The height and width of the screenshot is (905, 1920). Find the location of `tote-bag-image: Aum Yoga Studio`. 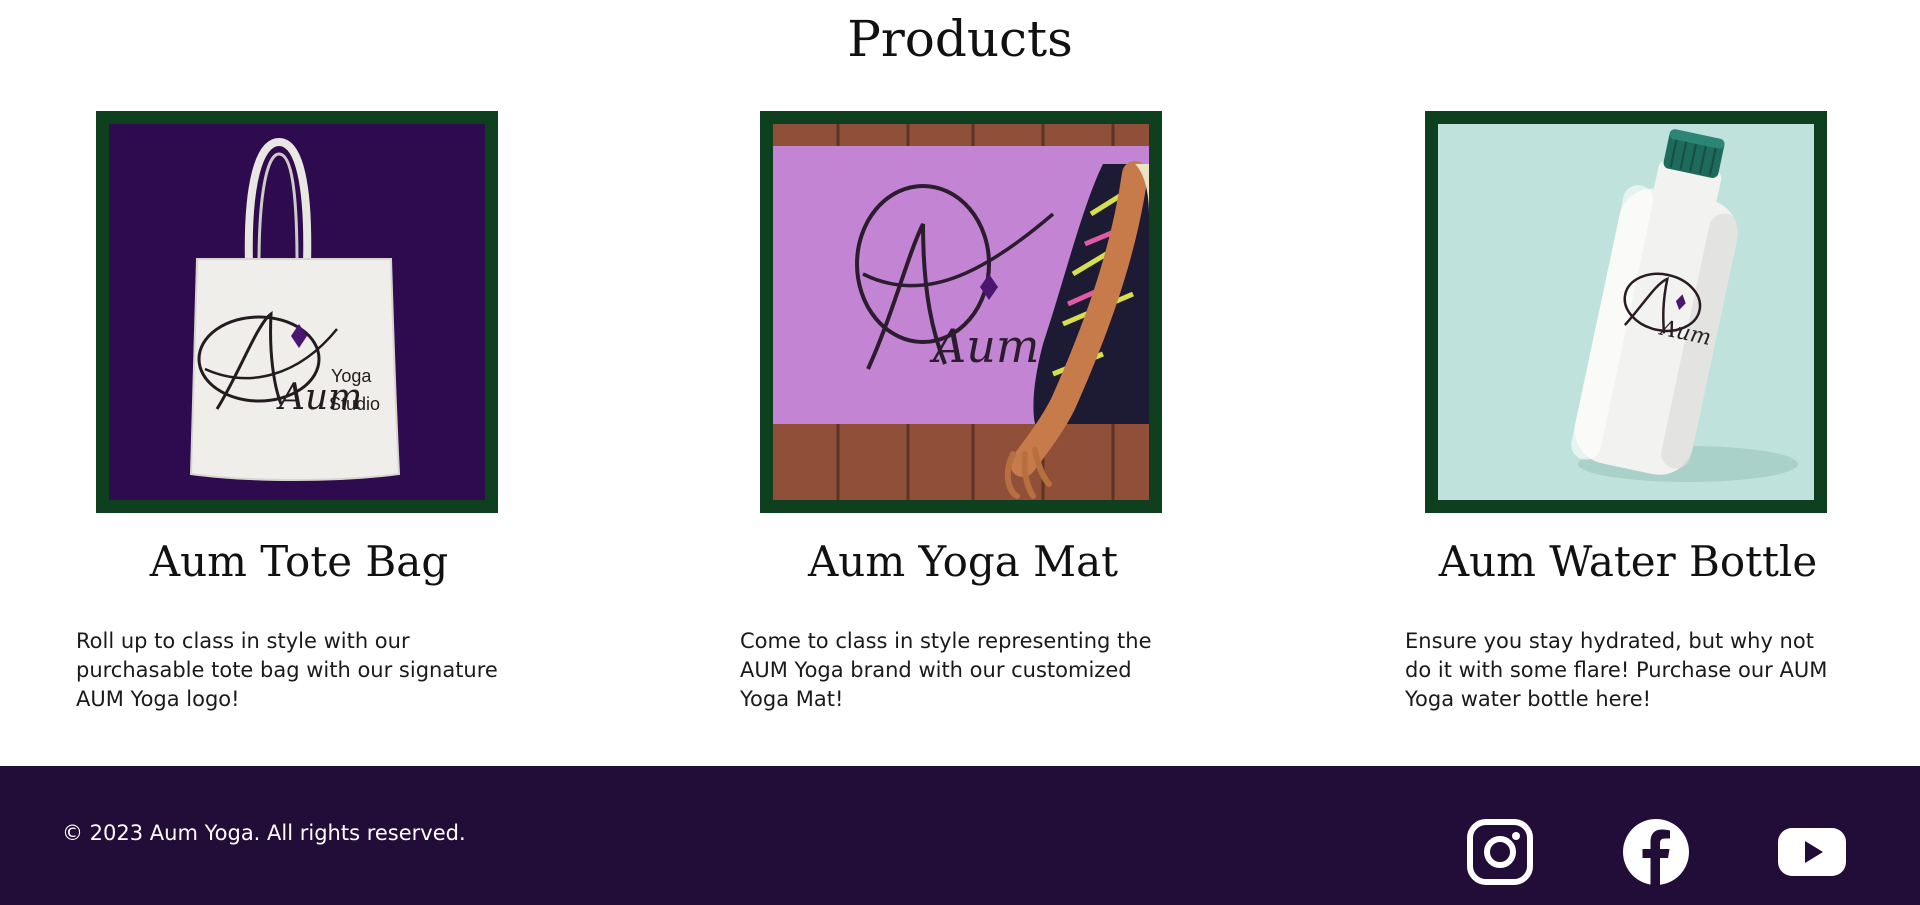

tote-bag-image: Aum Yoga Studio is located at coordinates (297, 312).